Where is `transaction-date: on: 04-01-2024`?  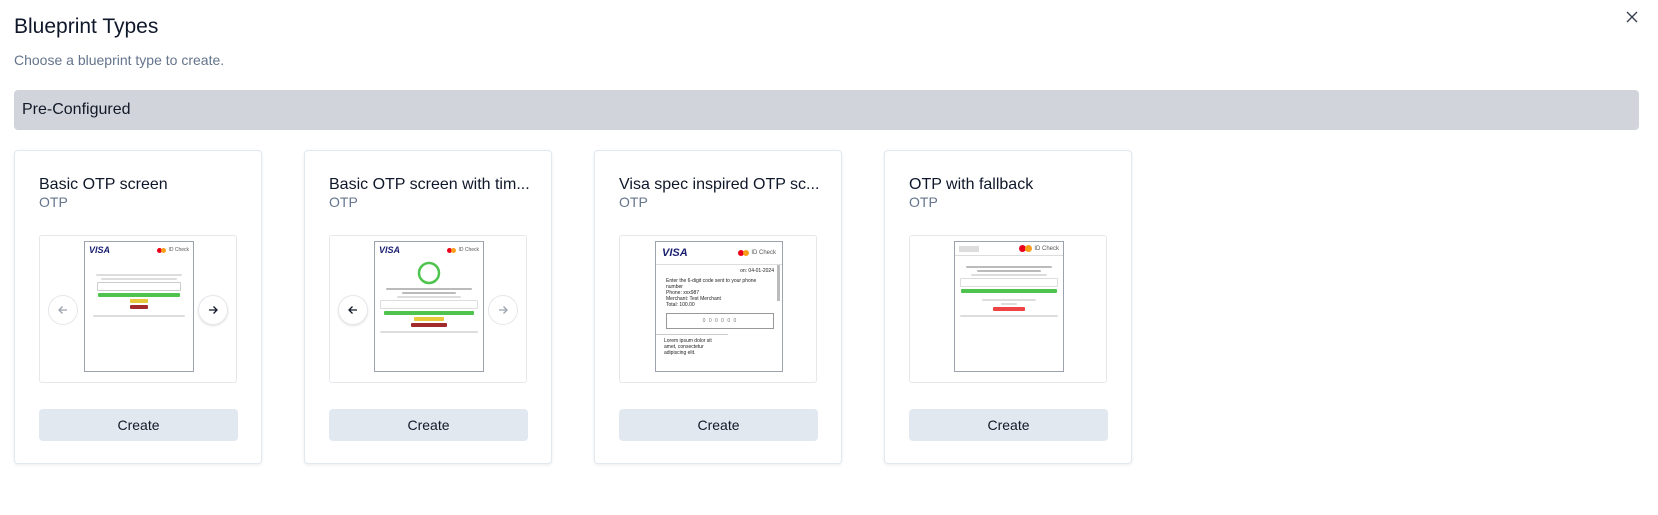 transaction-date: on: 04-01-2024 is located at coordinates (757, 271).